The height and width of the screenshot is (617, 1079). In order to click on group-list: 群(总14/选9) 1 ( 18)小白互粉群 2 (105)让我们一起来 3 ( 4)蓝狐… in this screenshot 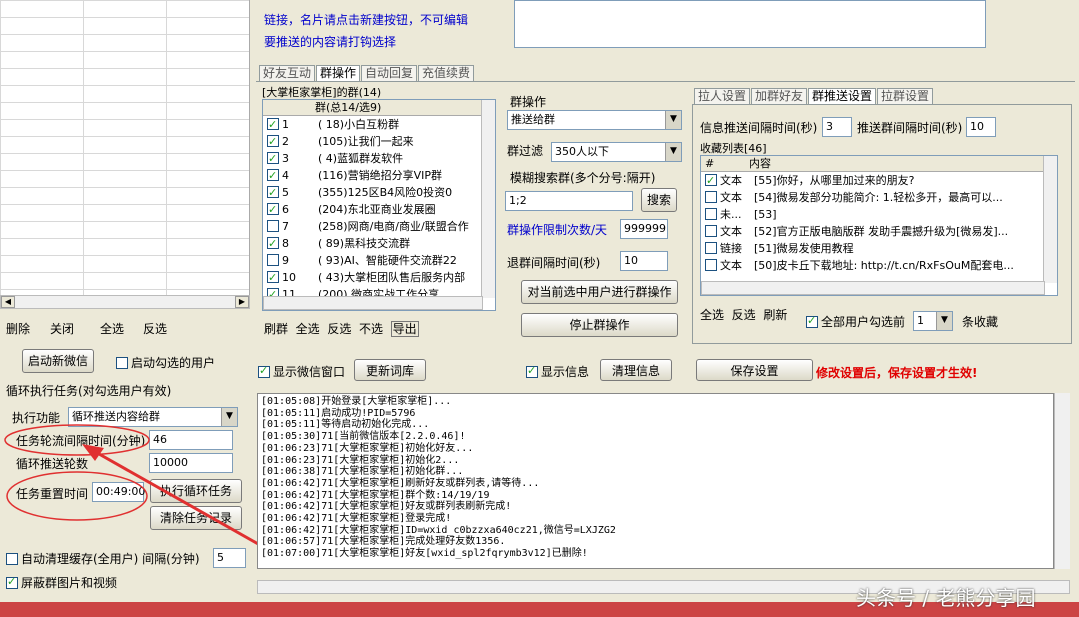, I will do `click(379, 205)`.